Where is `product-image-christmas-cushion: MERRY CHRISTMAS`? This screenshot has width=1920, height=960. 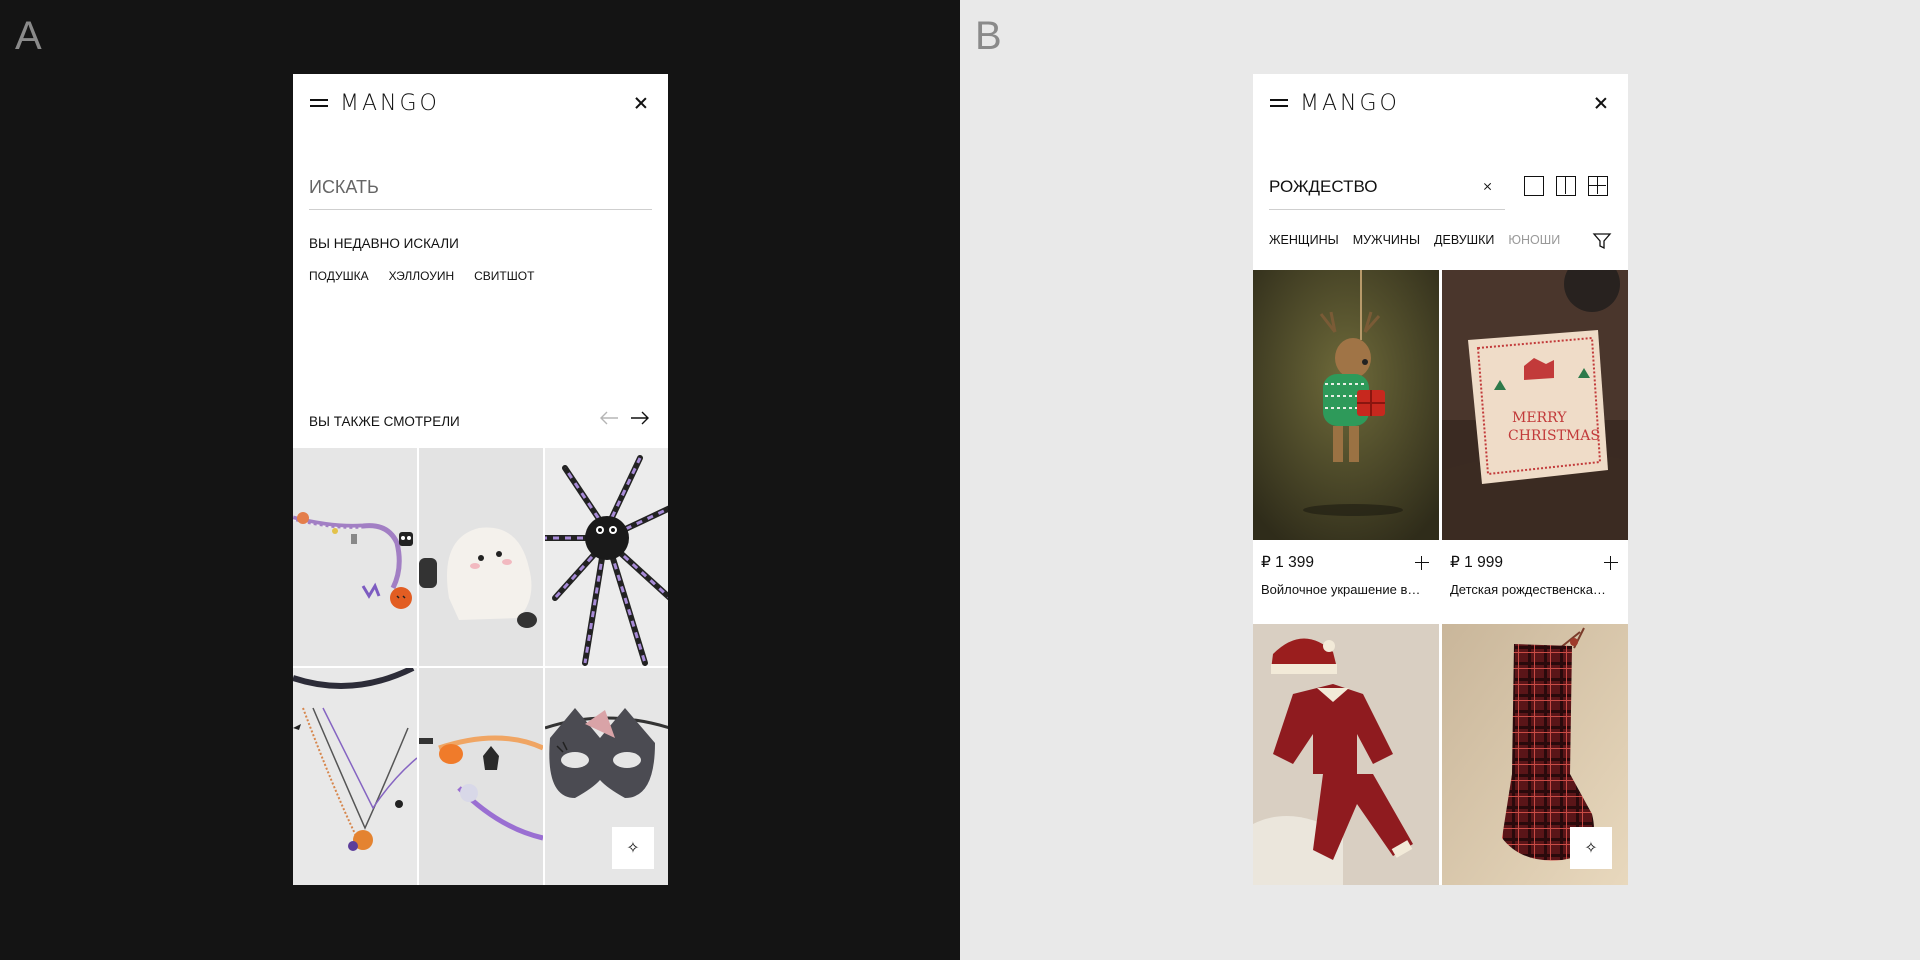
product-image-christmas-cushion: MERRY CHRISTMAS is located at coordinates (1535, 405).